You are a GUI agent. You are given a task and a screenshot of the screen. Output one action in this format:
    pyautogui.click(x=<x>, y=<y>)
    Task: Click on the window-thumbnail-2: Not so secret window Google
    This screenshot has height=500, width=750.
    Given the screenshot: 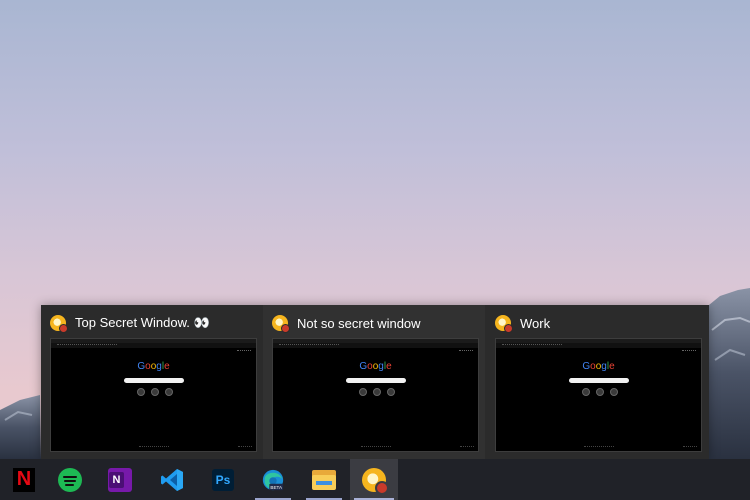 What is the action you would take?
    pyautogui.click(x=374, y=382)
    